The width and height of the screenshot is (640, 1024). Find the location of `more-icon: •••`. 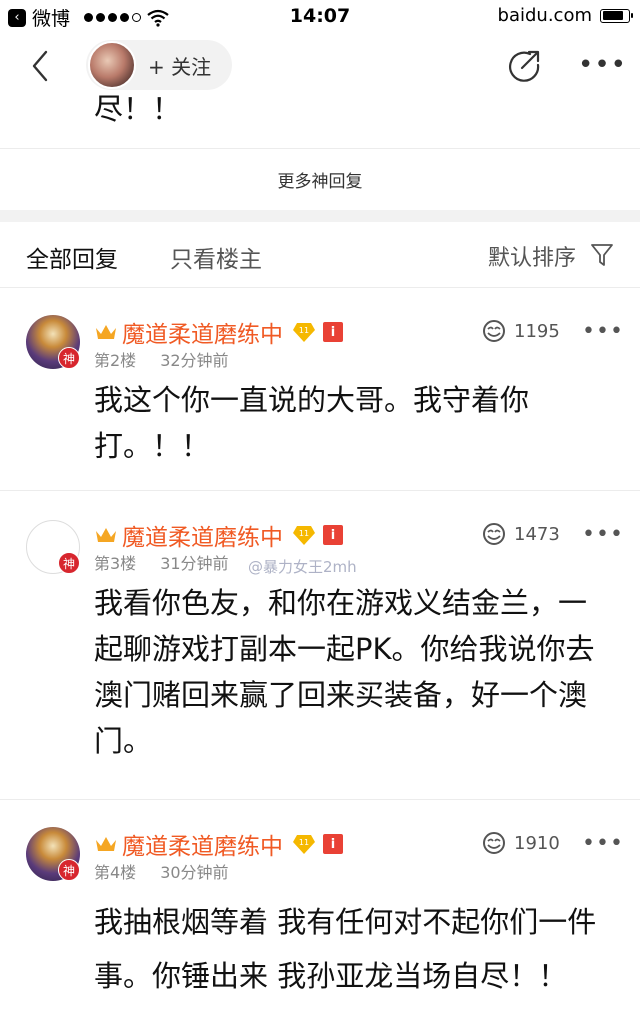

more-icon: ••• is located at coordinates (602, 65).